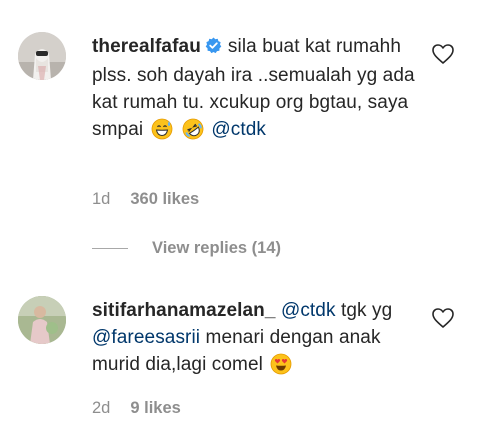 This screenshot has height=439, width=483. I want to click on comment-username: therealfafau, so click(146, 46).